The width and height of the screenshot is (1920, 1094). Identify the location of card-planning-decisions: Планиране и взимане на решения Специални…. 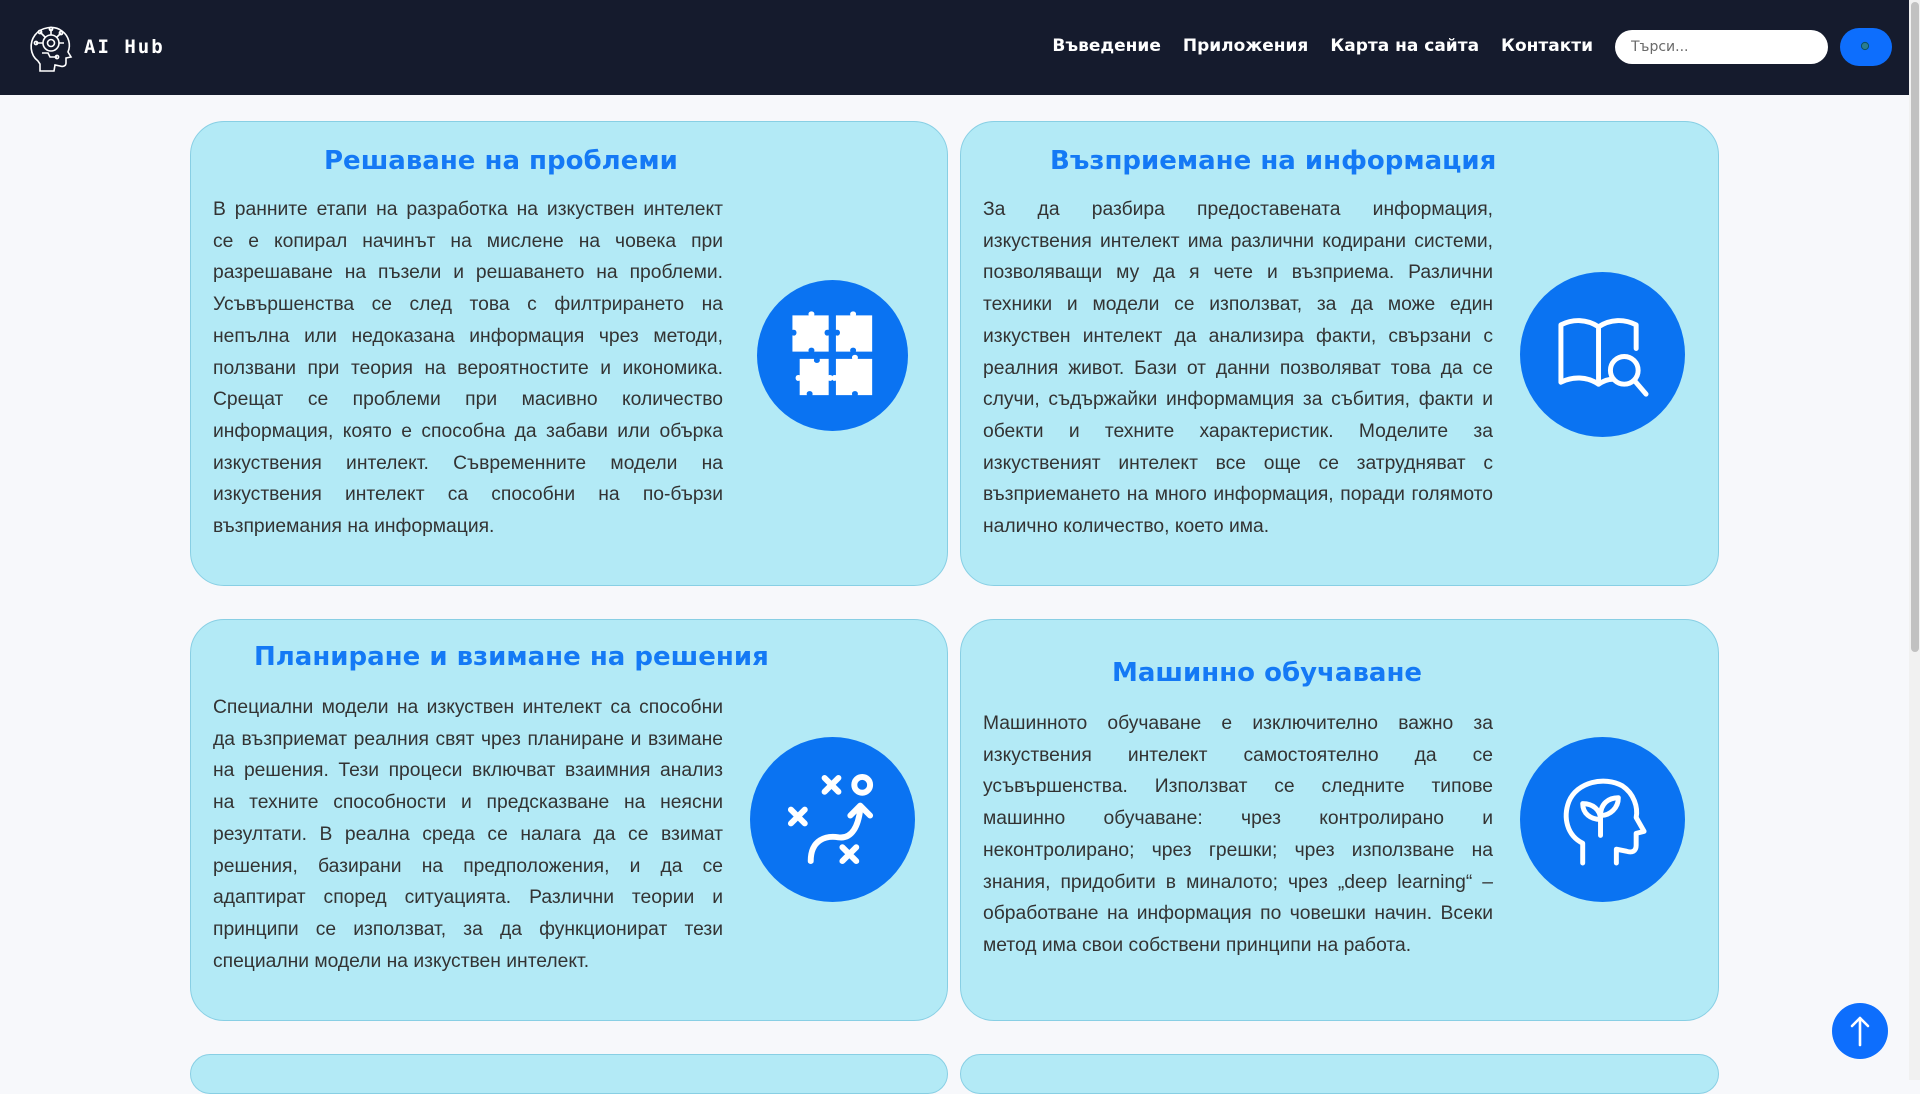
(569, 820).